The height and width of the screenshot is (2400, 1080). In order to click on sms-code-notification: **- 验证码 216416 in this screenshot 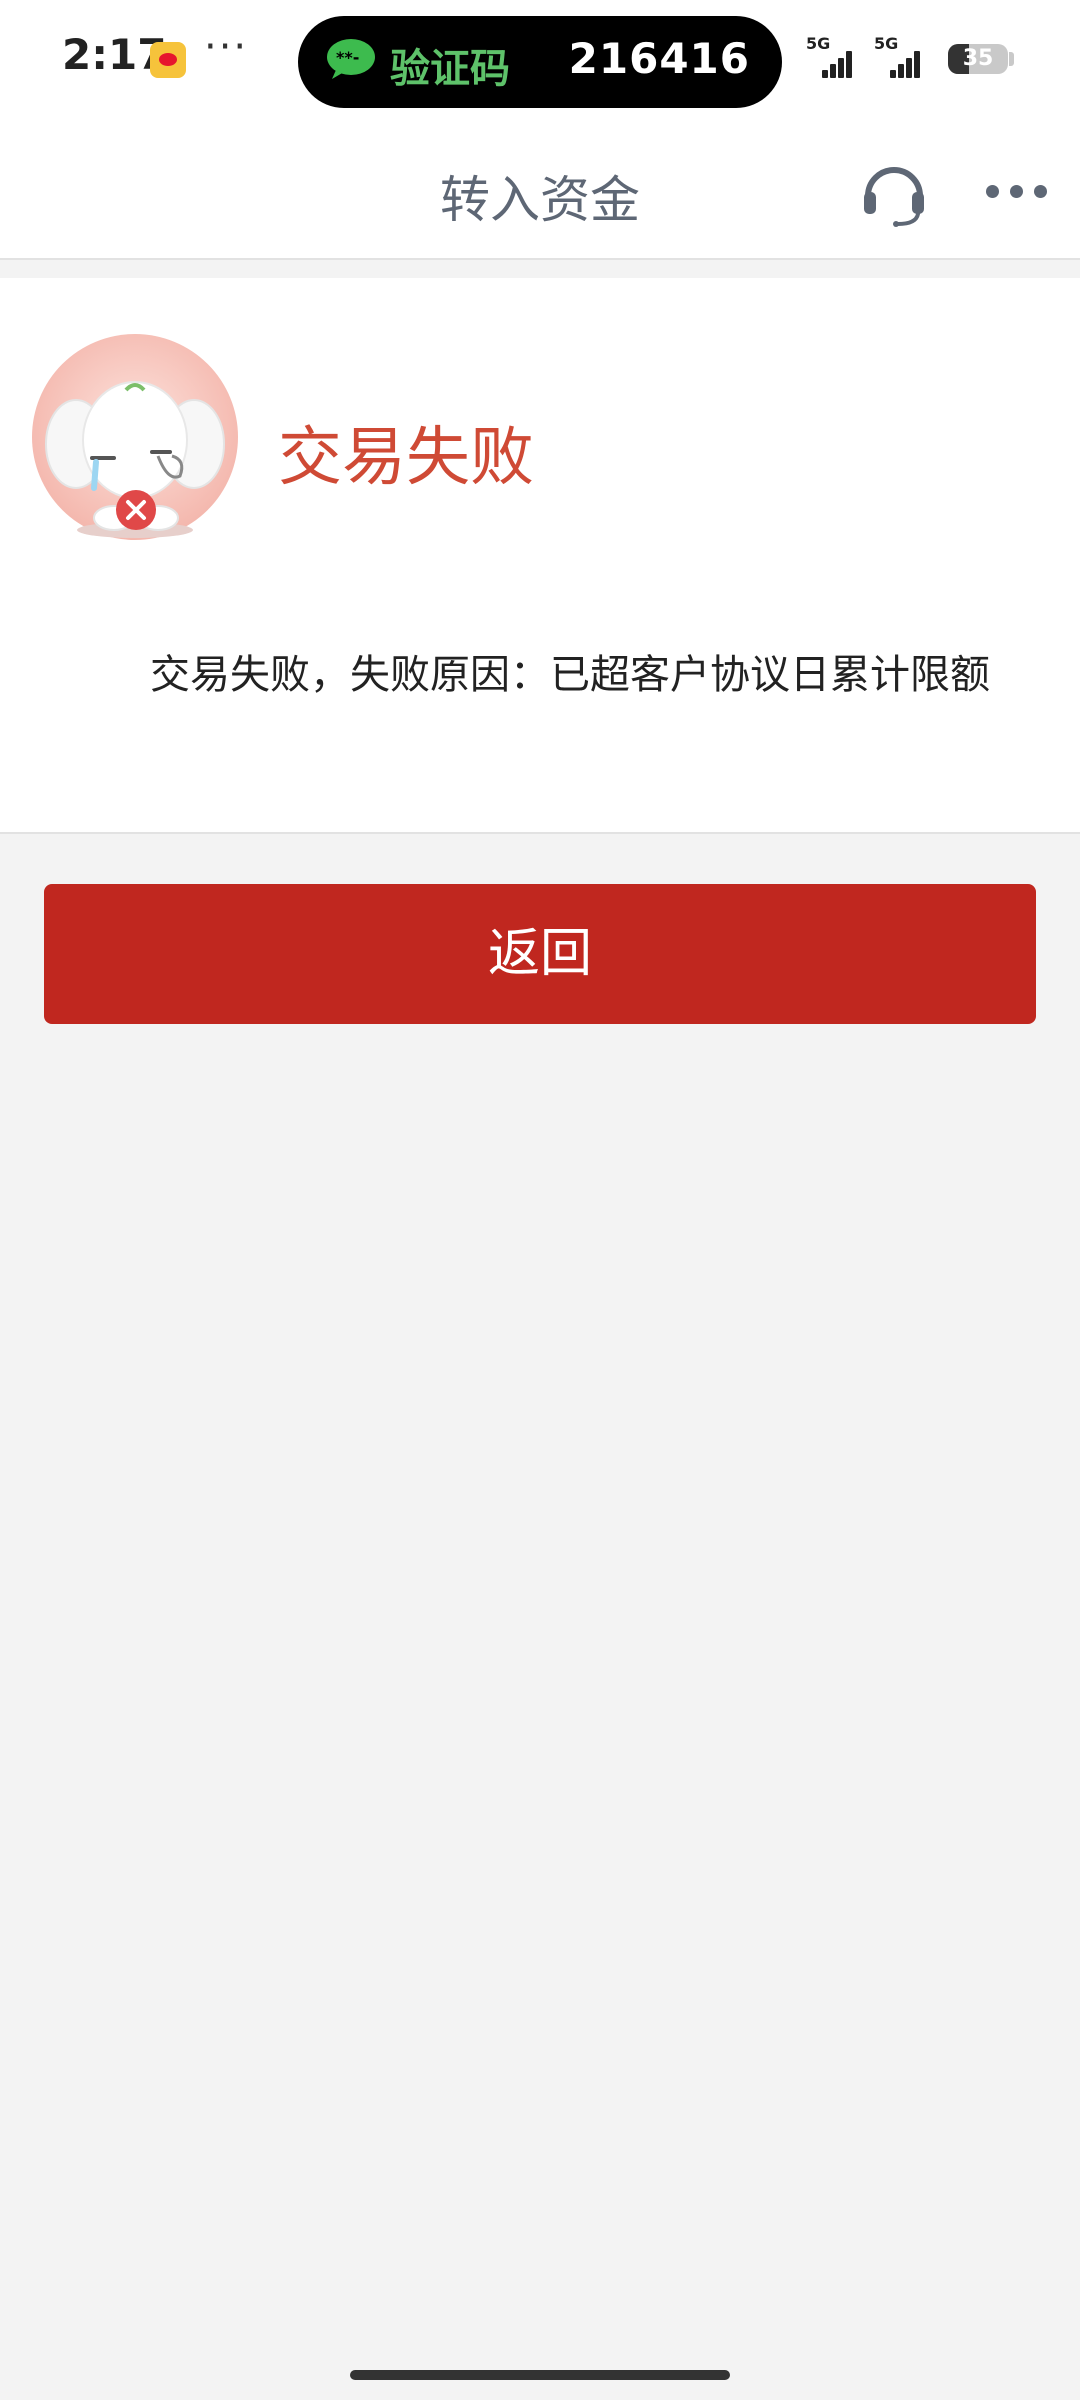, I will do `click(540, 62)`.